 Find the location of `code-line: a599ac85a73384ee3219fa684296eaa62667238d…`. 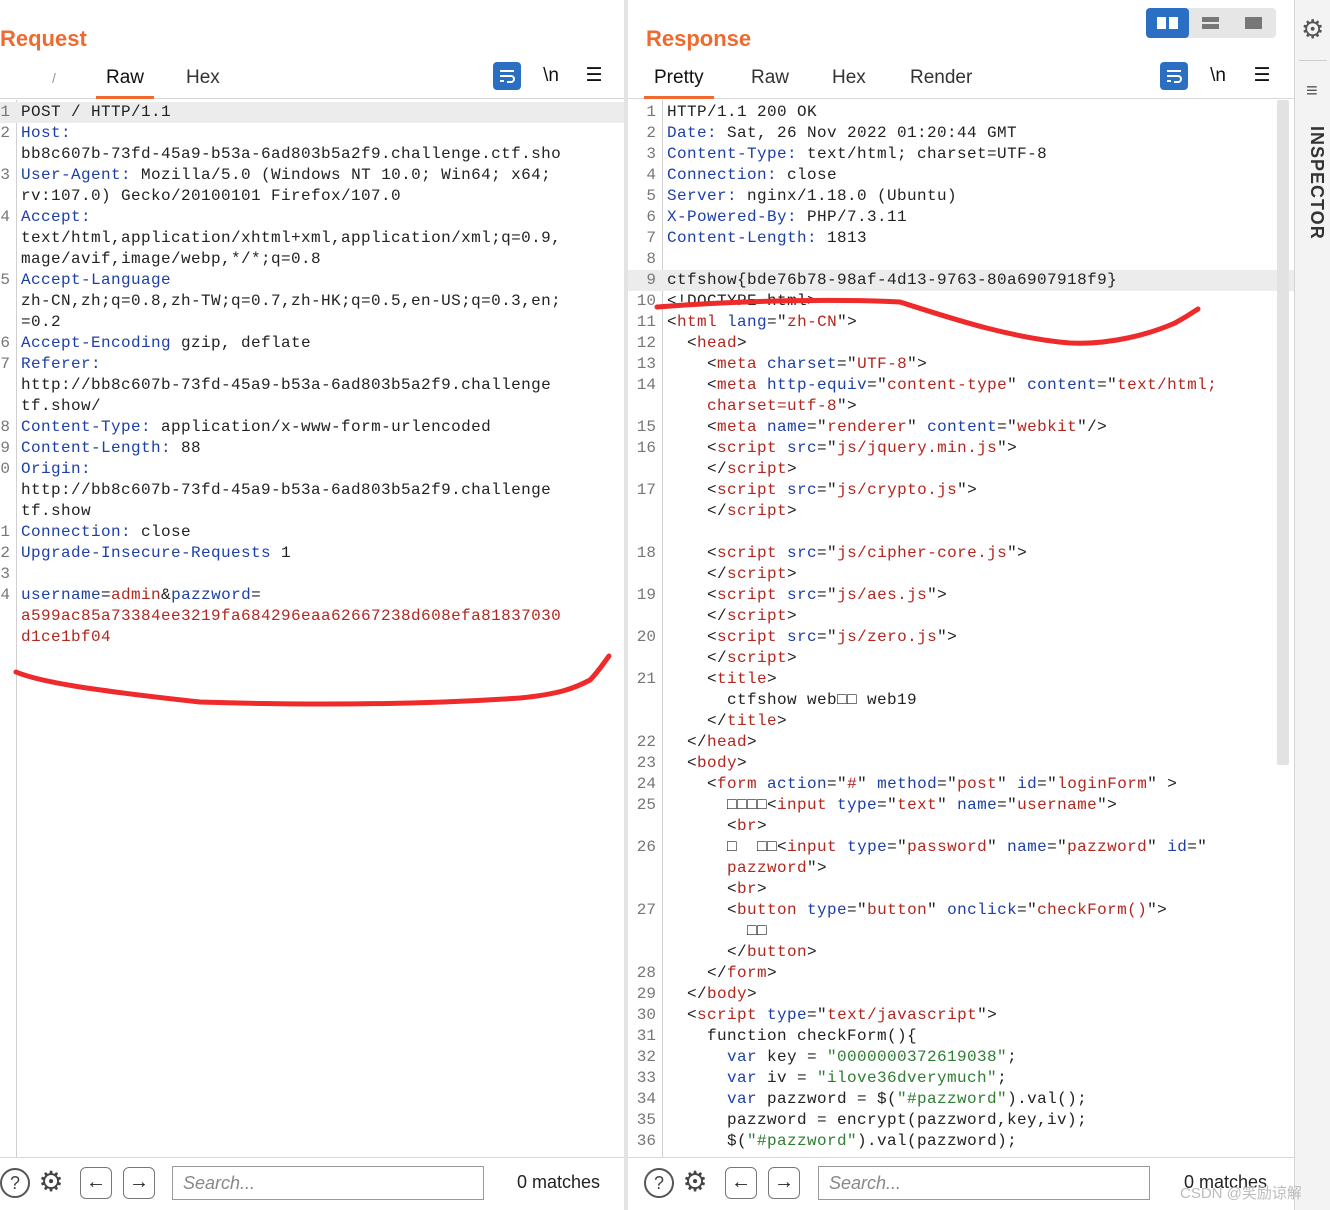

code-line: a599ac85a73384ee3219fa684296eaa62667238d… is located at coordinates (312, 616).